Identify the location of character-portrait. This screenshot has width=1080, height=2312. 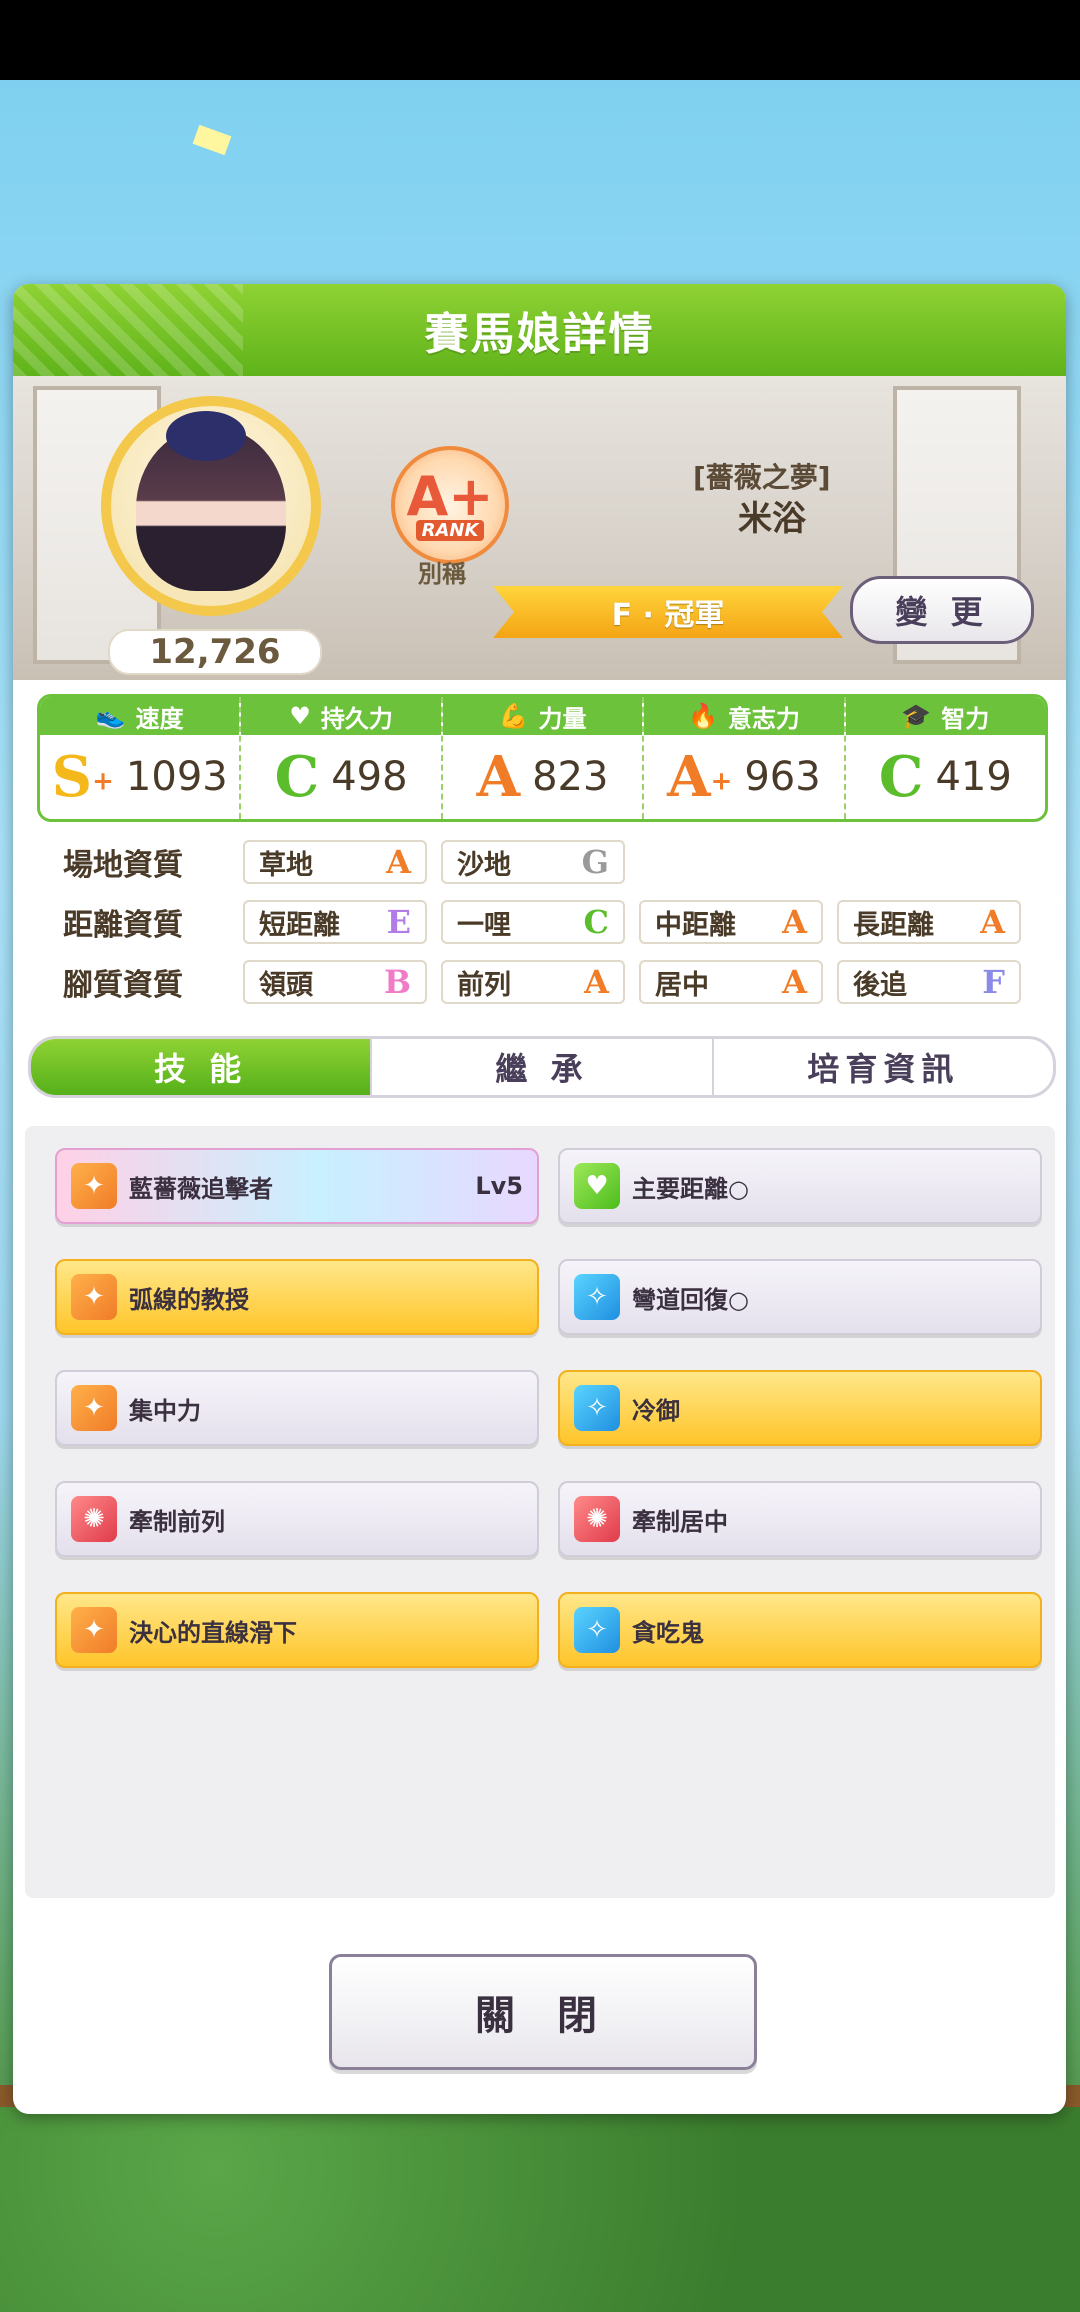
(211, 506).